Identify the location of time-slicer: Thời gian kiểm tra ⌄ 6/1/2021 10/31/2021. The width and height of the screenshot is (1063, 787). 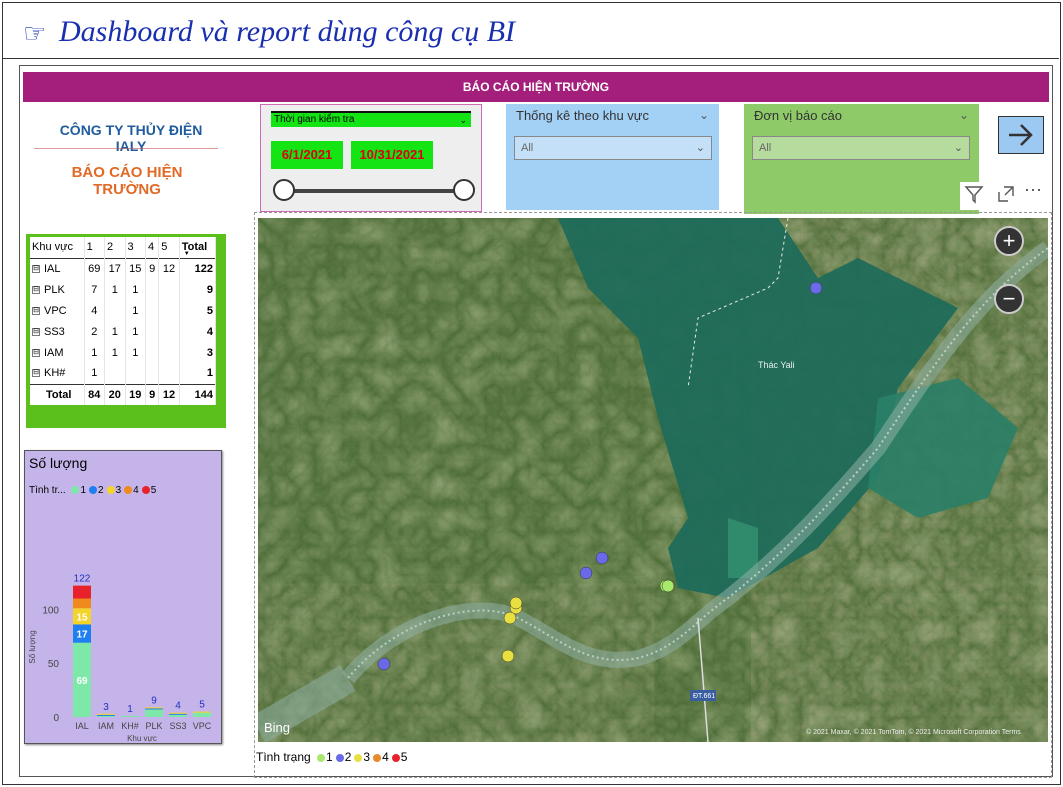
(371, 158).